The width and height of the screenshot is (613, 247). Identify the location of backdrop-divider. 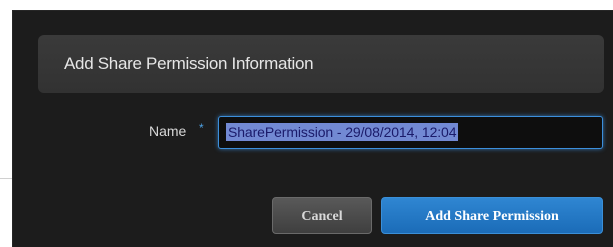
(6, 178).